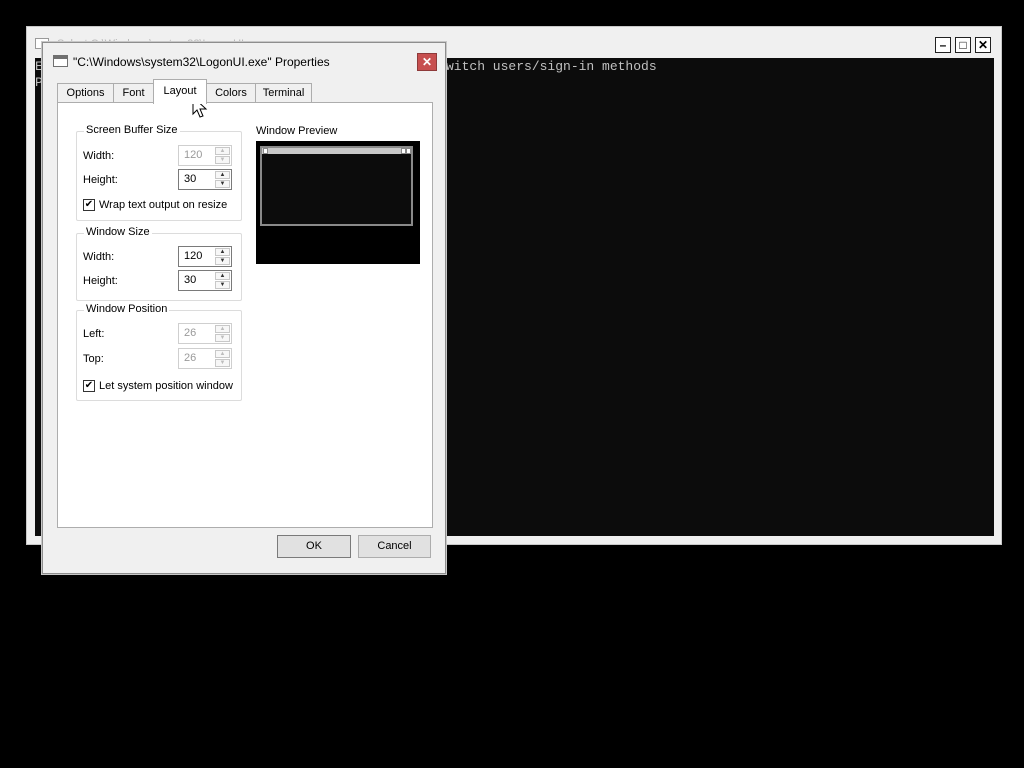 The height and width of the screenshot is (768, 1024). Describe the element at coordinates (205, 280) in the screenshot. I see `window-height-spinner: 30 ▲ ▼` at that location.